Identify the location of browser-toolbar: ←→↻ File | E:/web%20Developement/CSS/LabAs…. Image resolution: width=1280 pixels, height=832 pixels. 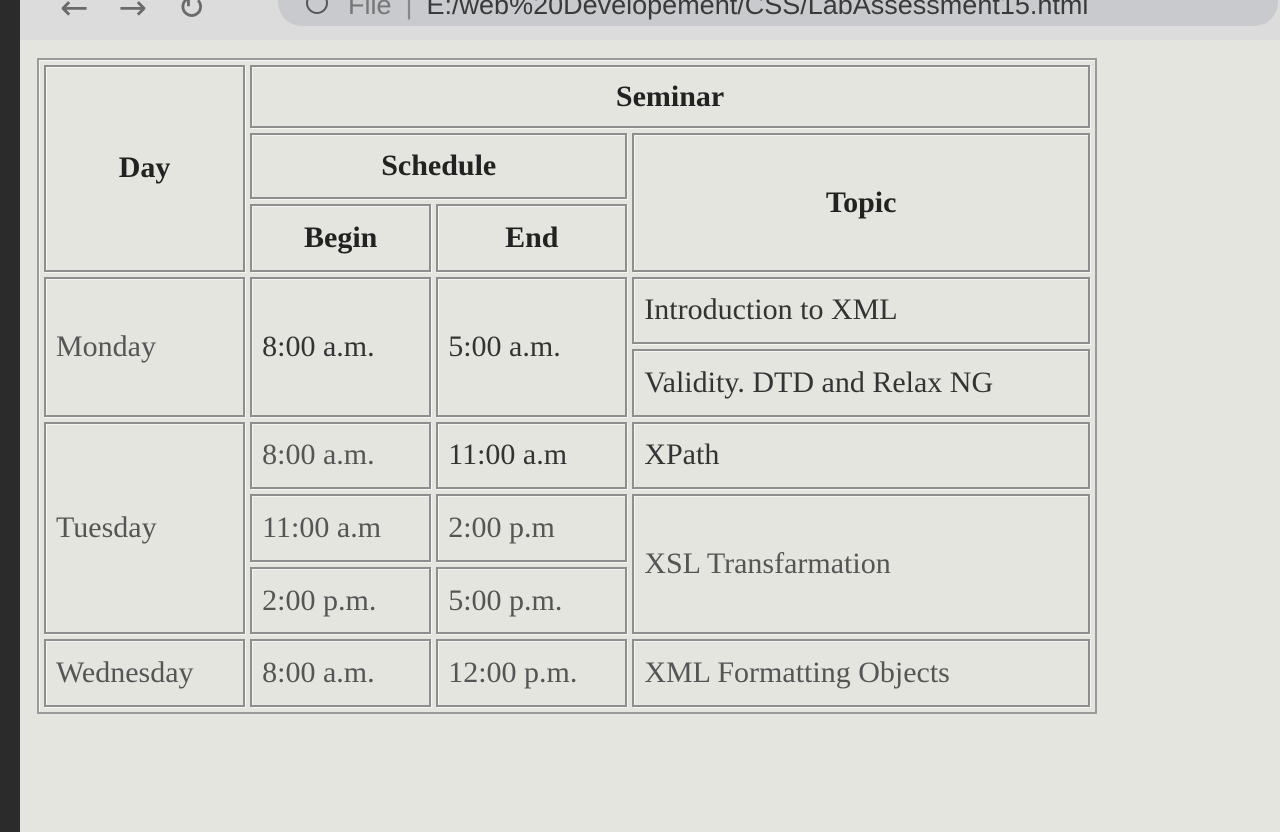
(650, 20).